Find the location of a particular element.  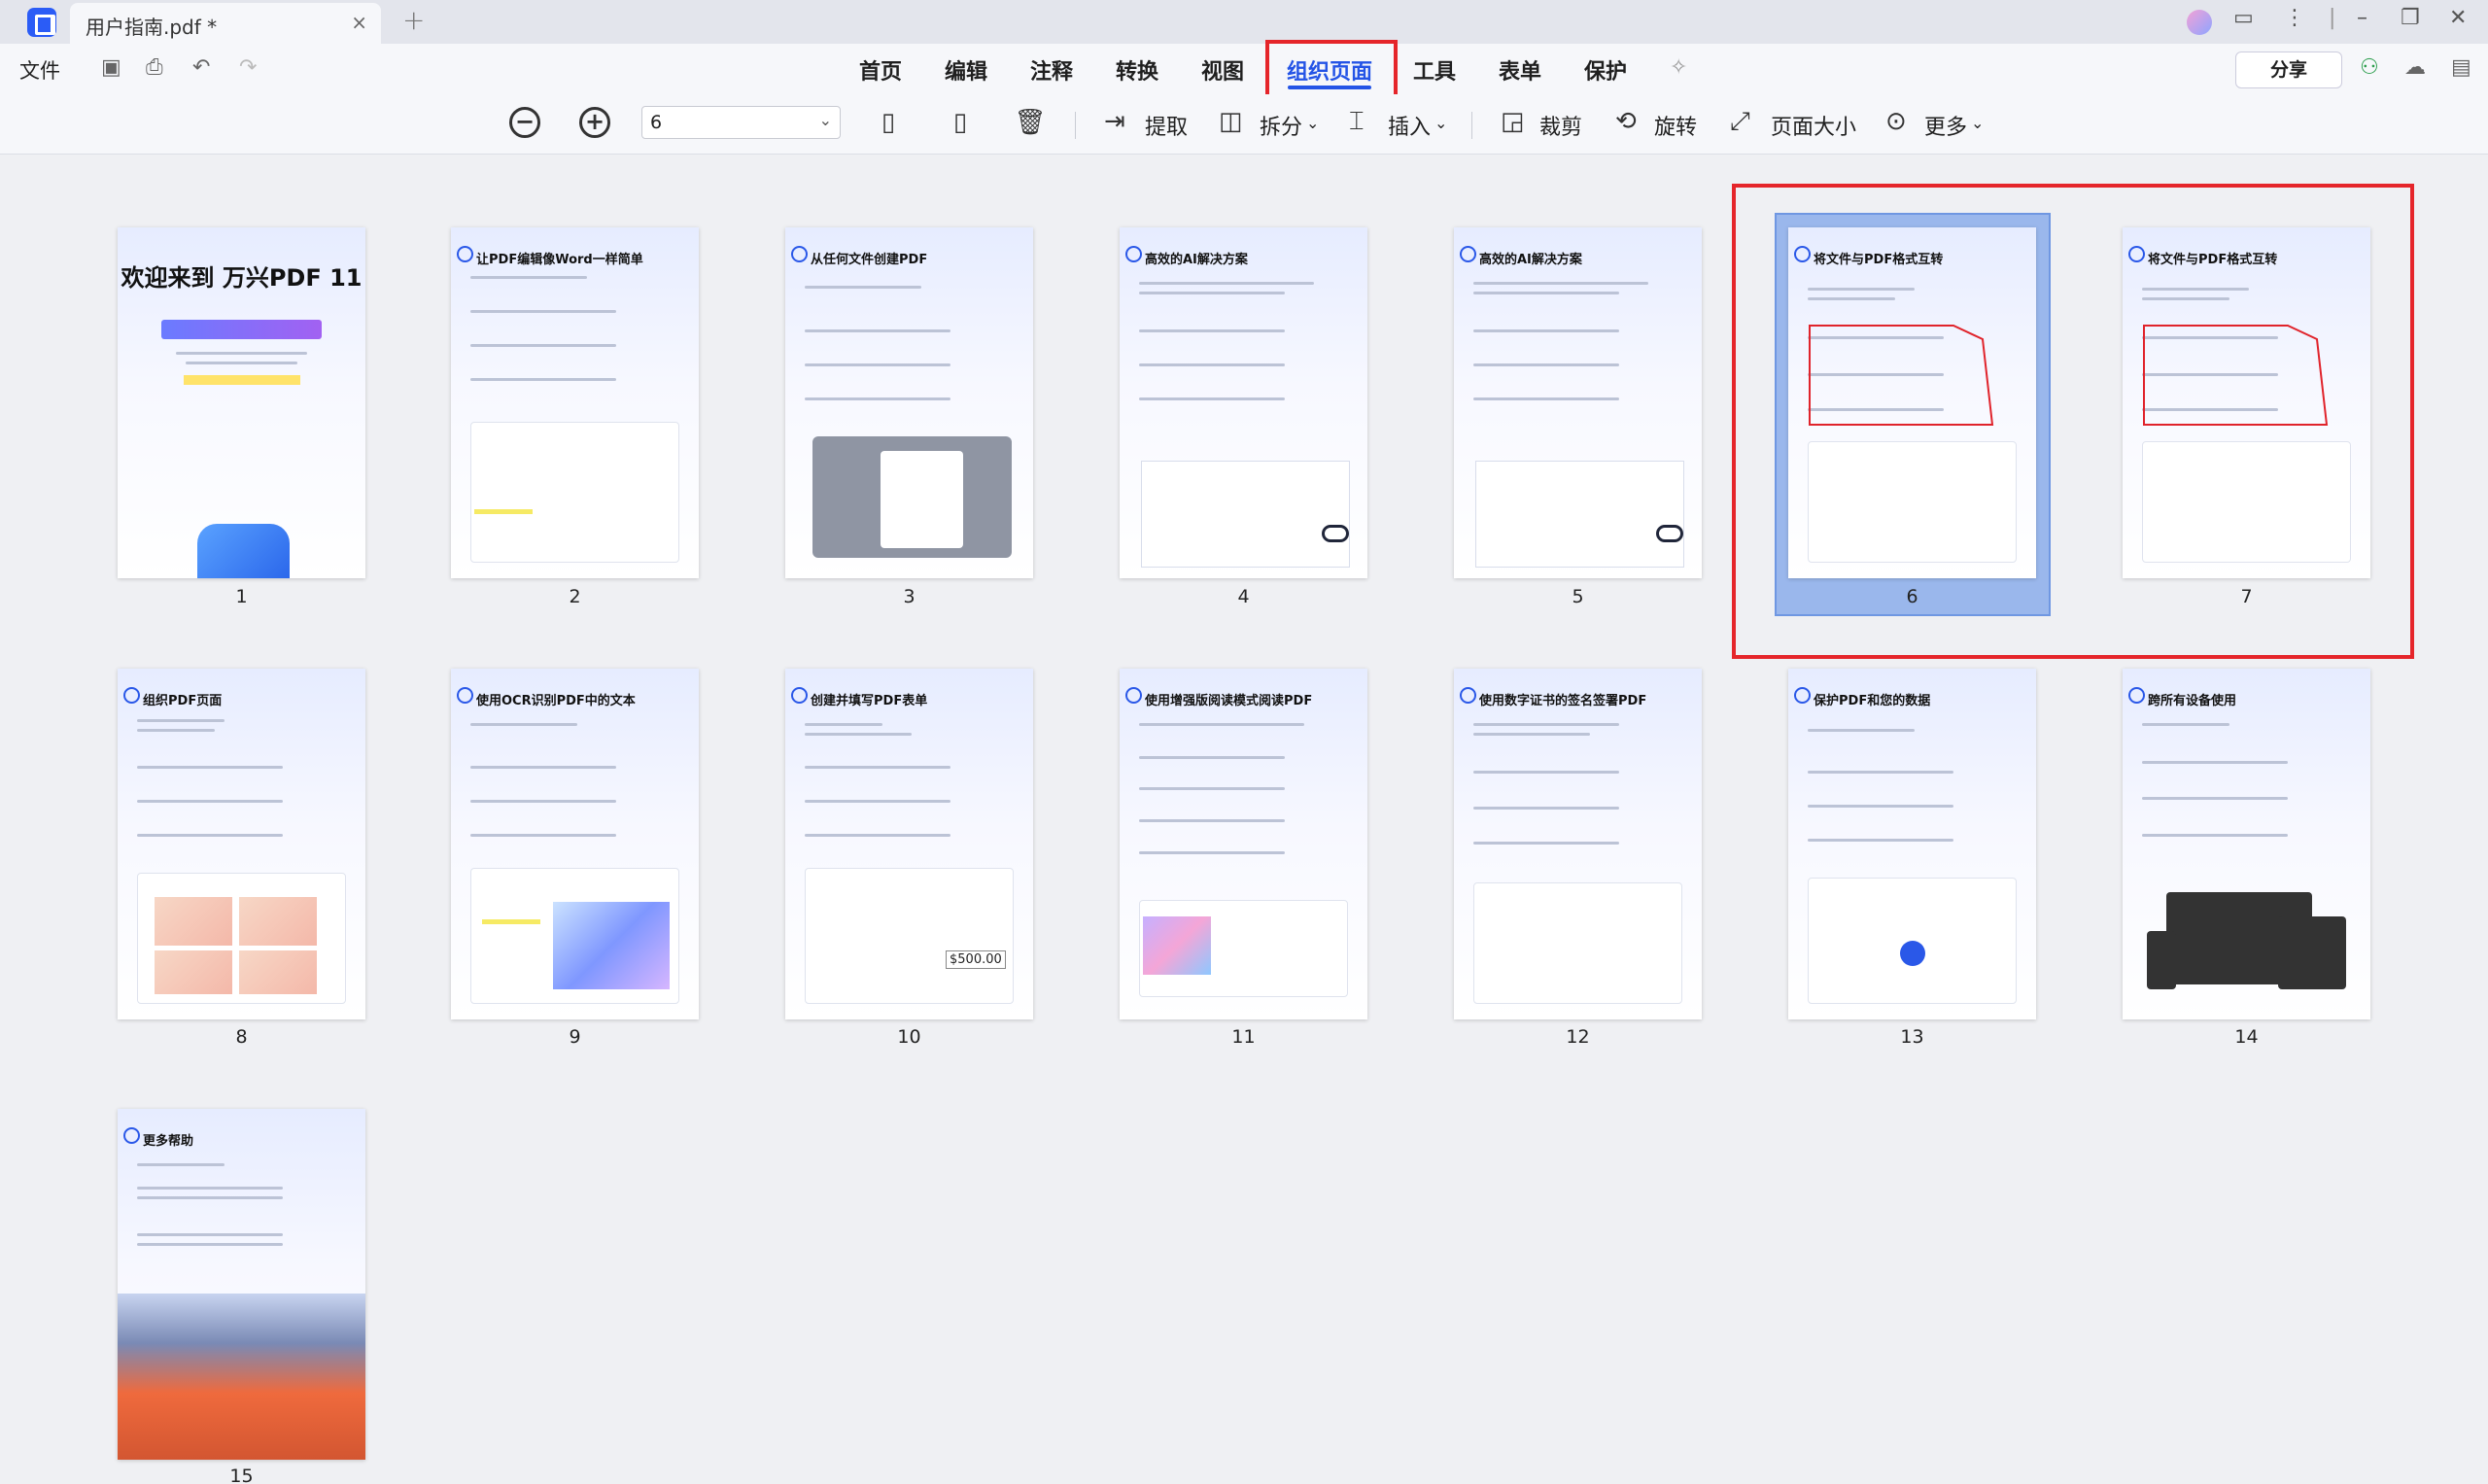

insert-icon: ⌶ is located at coordinates (1357, 122).